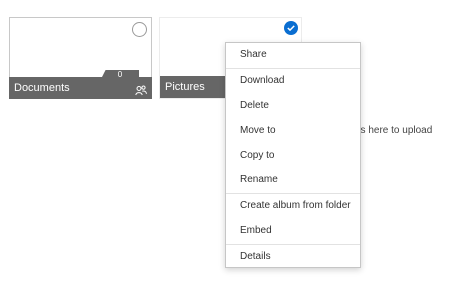 This screenshot has height=297, width=474. I want to click on menu-item-details: Details, so click(293, 257).